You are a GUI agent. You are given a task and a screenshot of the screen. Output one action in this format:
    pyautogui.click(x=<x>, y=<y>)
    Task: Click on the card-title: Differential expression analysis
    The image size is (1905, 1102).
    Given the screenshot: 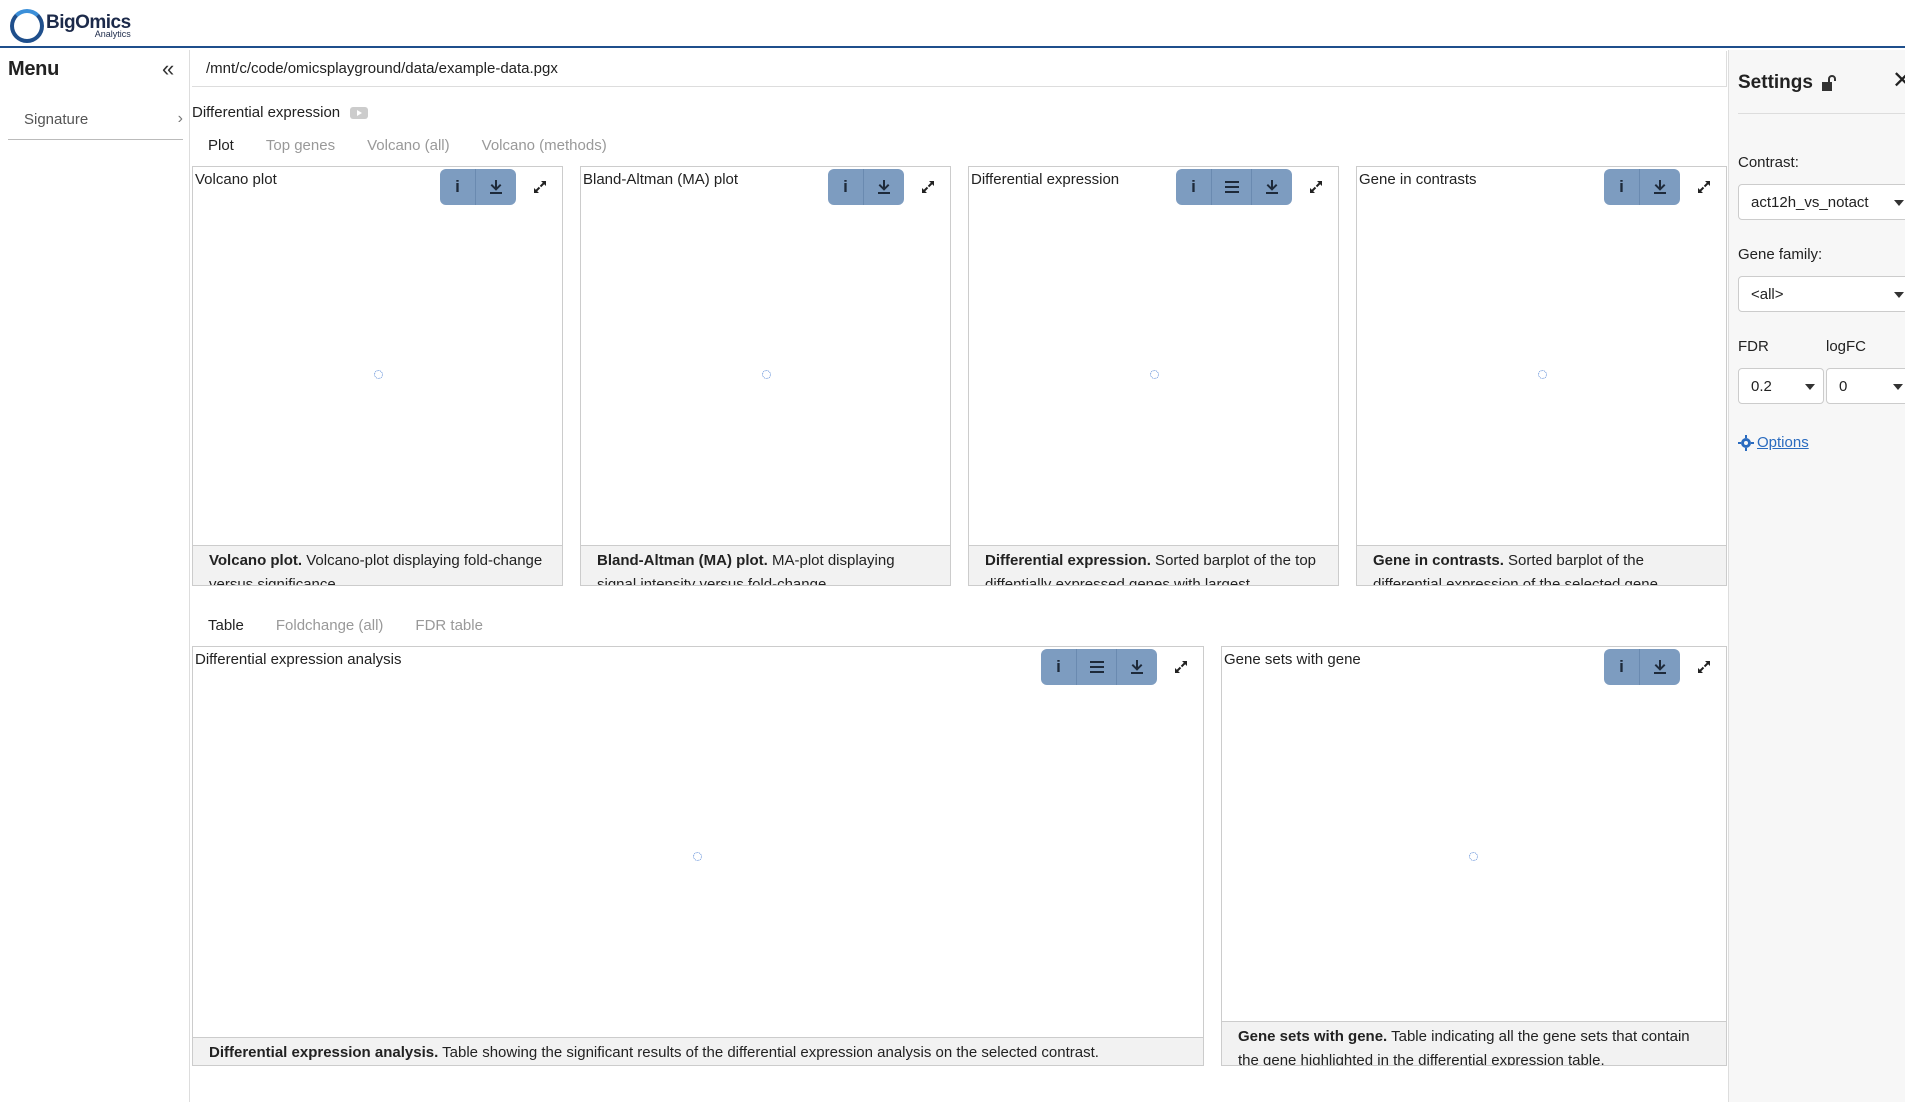 What is the action you would take?
    pyautogui.click(x=298, y=659)
    